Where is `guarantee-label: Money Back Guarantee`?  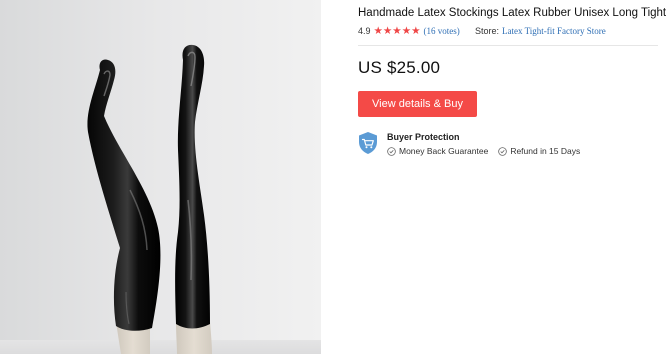
guarantee-label: Money Back Guarantee is located at coordinates (444, 151).